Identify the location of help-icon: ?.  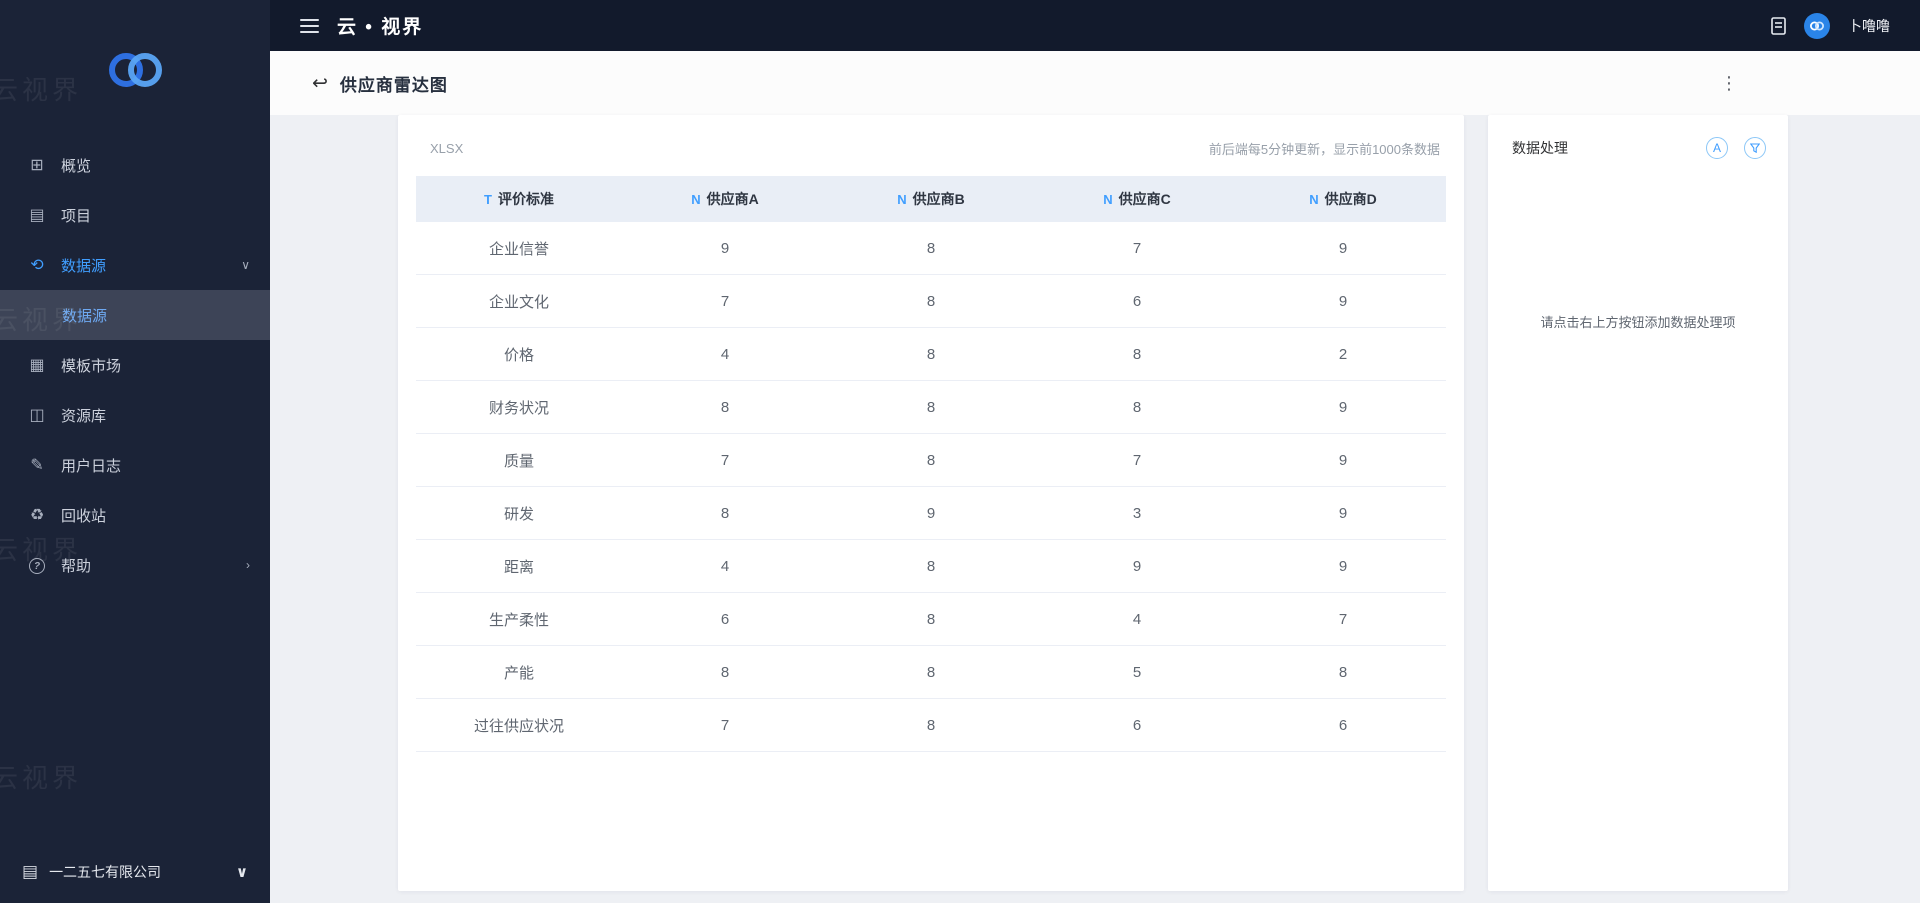
(37, 565).